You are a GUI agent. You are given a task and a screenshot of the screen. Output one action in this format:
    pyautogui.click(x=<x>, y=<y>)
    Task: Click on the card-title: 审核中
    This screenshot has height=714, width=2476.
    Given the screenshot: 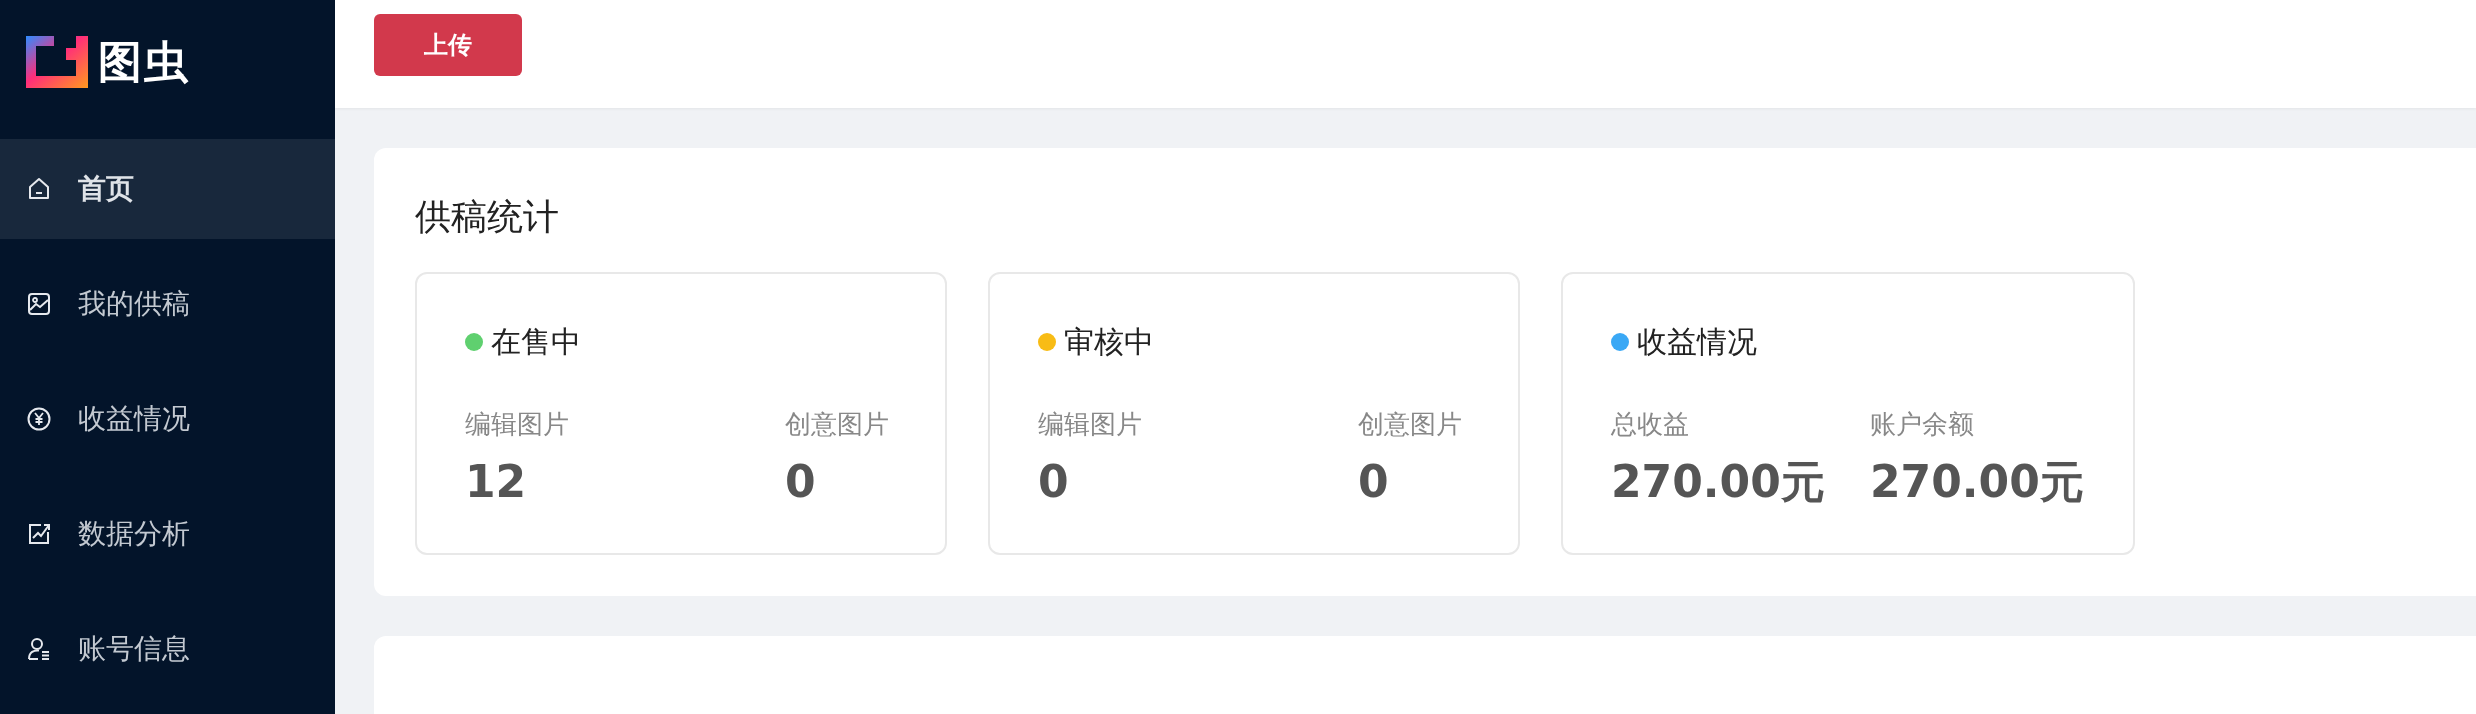 What is the action you would take?
    pyautogui.click(x=1109, y=342)
    